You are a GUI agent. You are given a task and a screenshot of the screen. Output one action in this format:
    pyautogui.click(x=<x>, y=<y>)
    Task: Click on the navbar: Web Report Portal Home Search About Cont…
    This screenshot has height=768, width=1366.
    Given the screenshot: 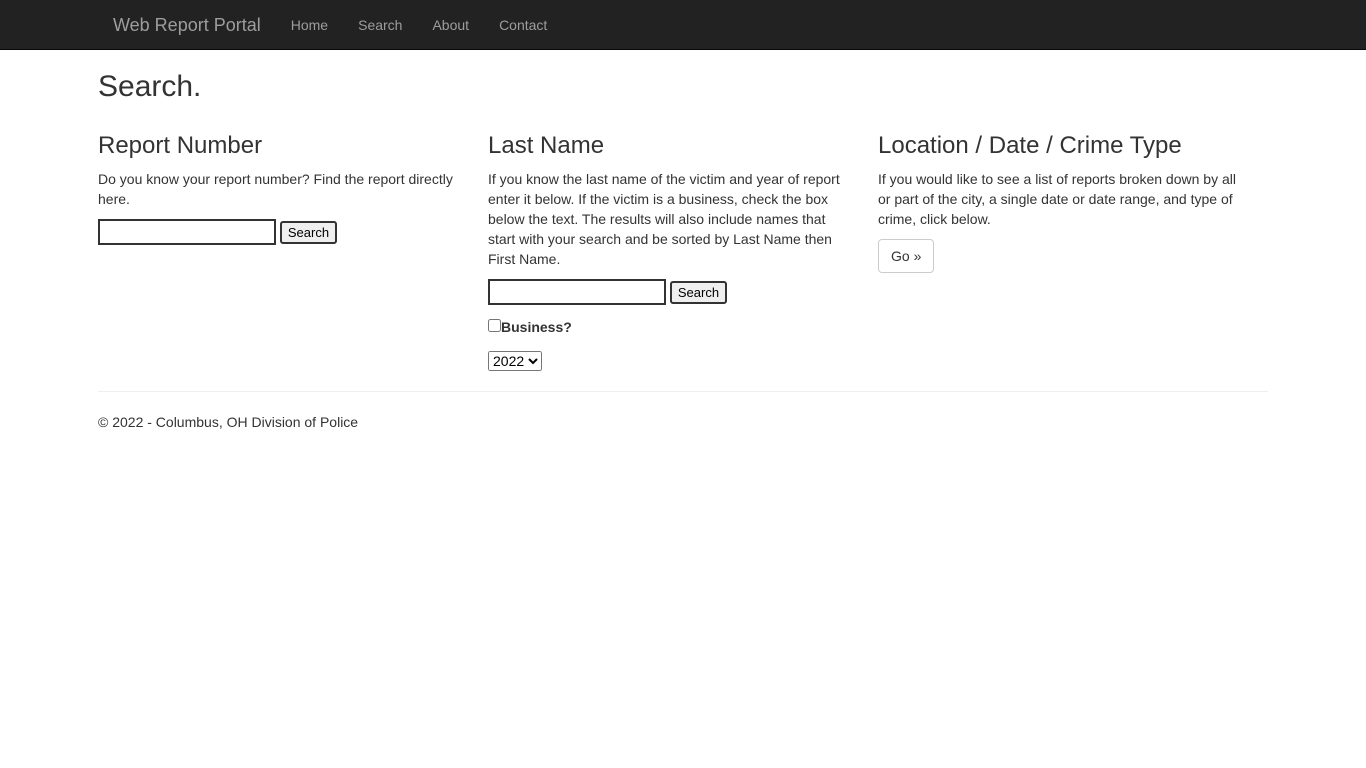 What is the action you would take?
    pyautogui.click(x=683, y=25)
    